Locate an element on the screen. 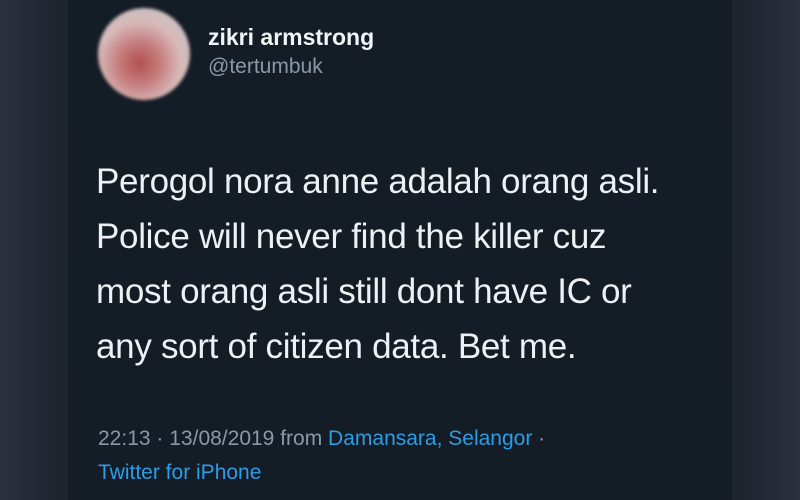 The height and width of the screenshot is (500, 800). from-label: from is located at coordinates (301, 438).